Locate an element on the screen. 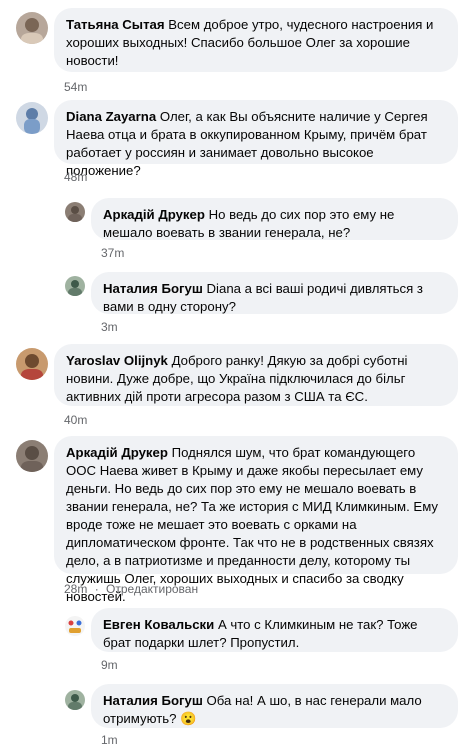 Image resolution: width=474 pixels, height=753 pixels. comment-timestamp: 37m is located at coordinates (112, 253).